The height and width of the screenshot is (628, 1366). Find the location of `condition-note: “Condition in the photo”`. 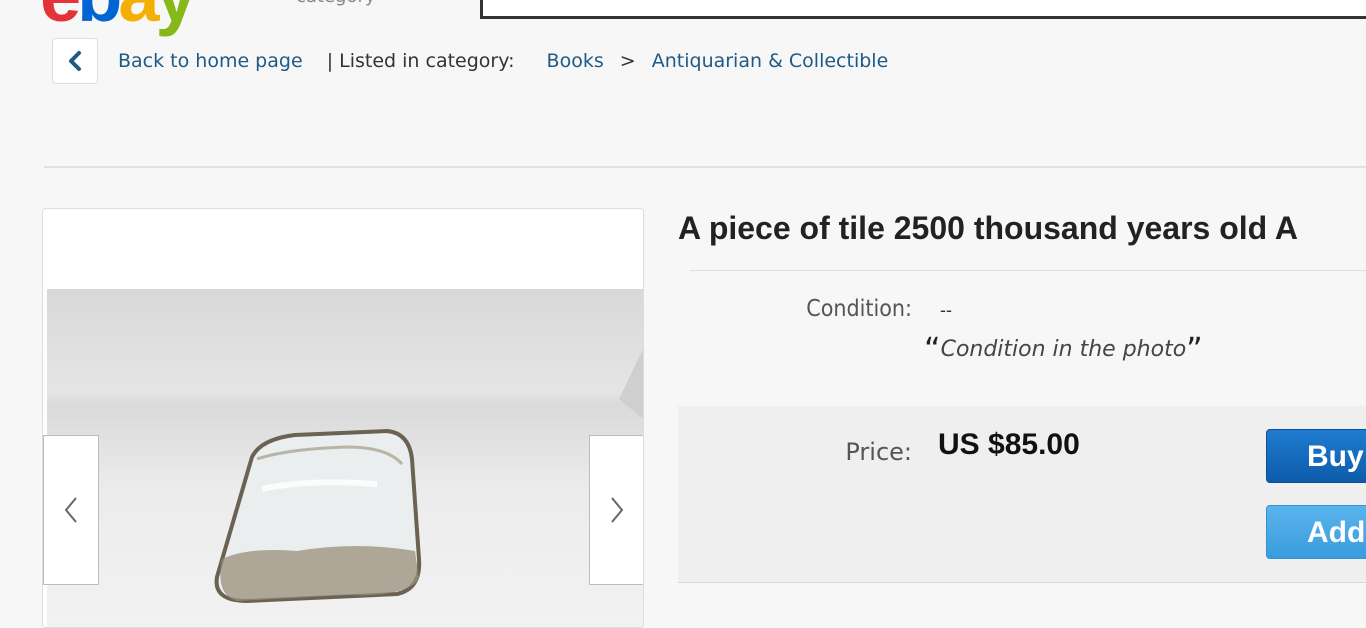

condition-note: “Condition in the photo” is located at coordinates (1063, 349).